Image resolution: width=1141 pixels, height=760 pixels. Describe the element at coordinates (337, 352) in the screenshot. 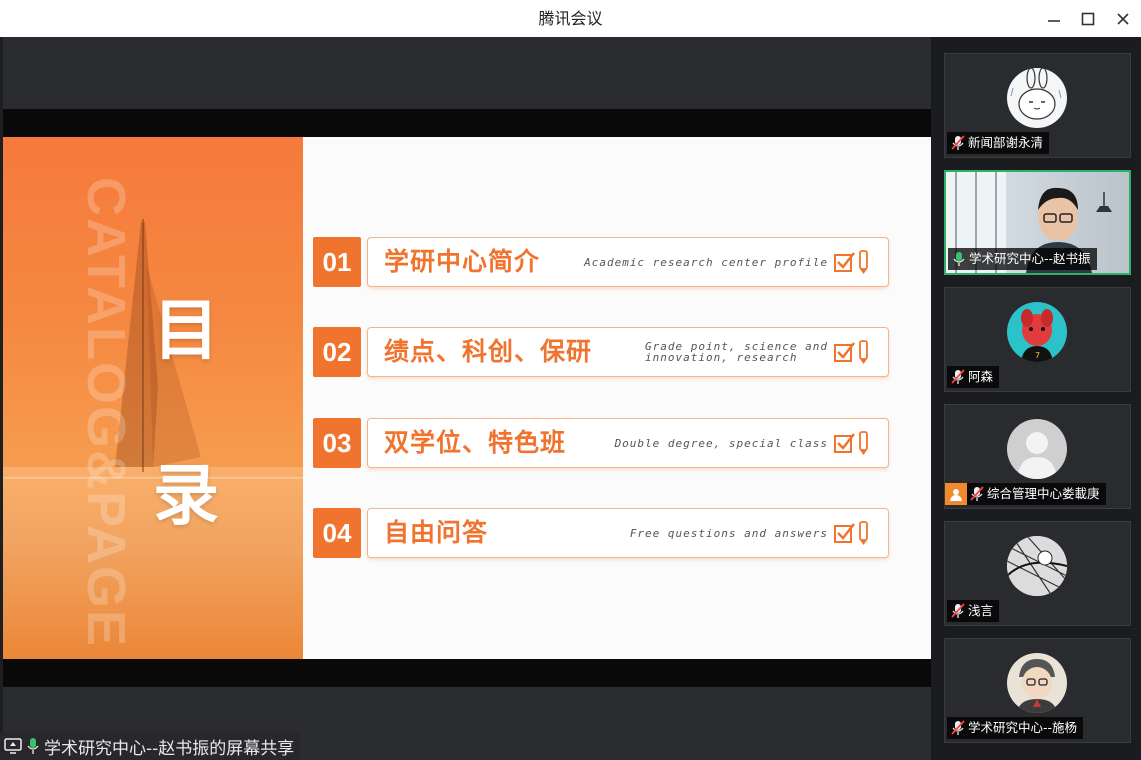

I see `toc-number: 02` at that location.